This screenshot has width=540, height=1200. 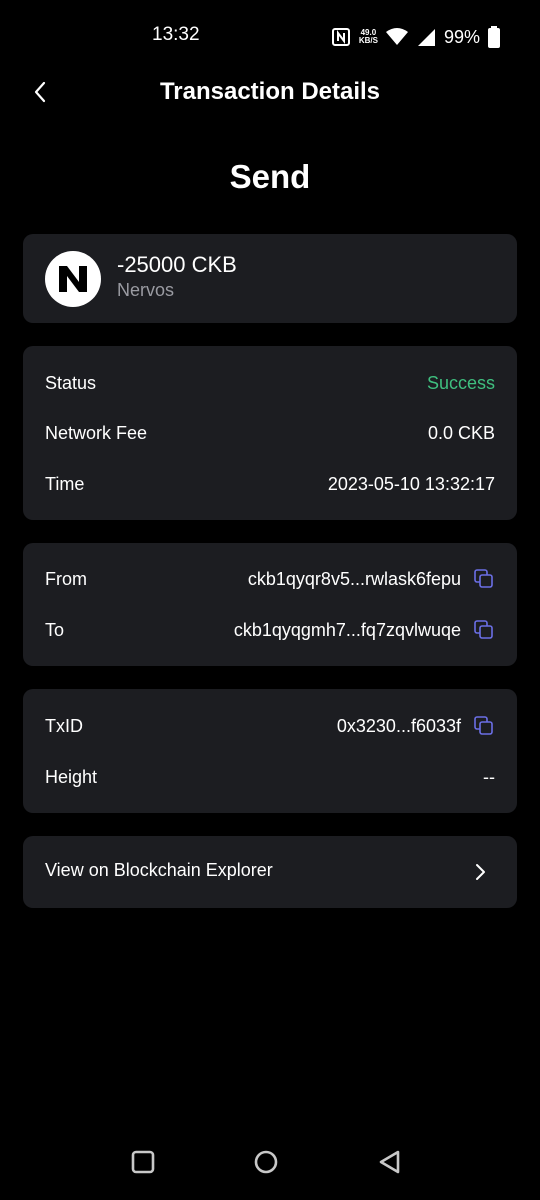 What do you see at coordinates (489, 776) in the screenshot?
I see `height-value: --` at bounding box center [489, 776].